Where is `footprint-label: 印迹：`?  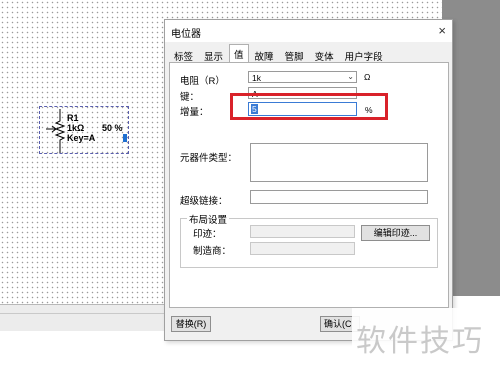 footprint-label: 印迹： is located at coordinates (207, 234).